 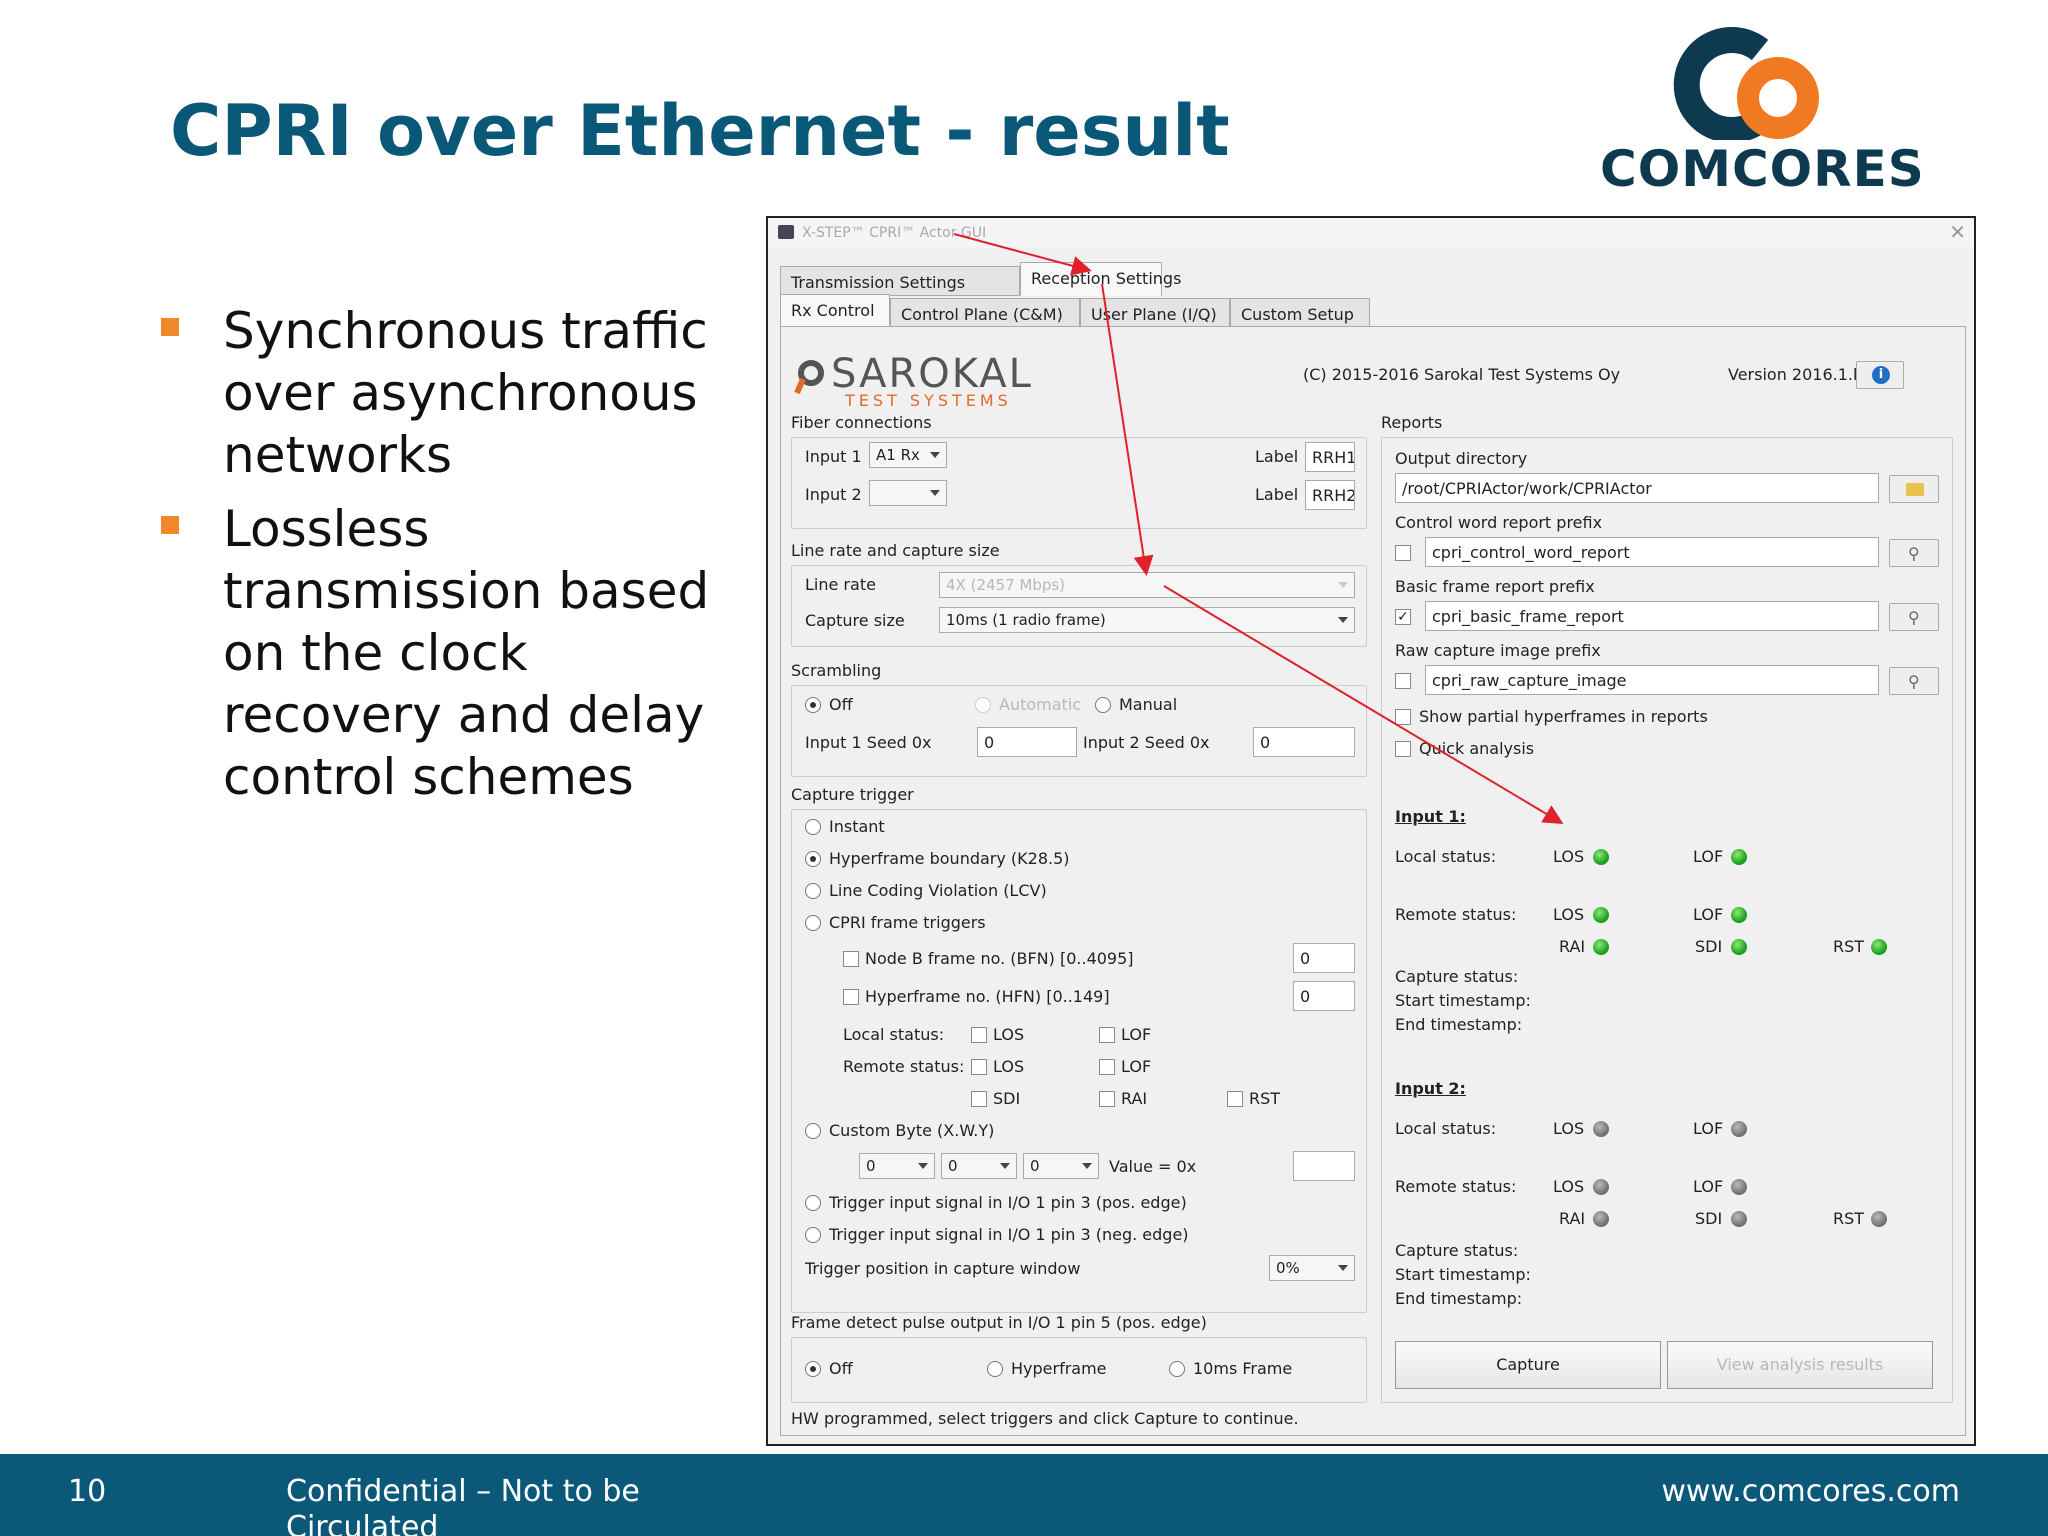 I want to click on arrow-to-los-led, so click(x=1363, y=705).